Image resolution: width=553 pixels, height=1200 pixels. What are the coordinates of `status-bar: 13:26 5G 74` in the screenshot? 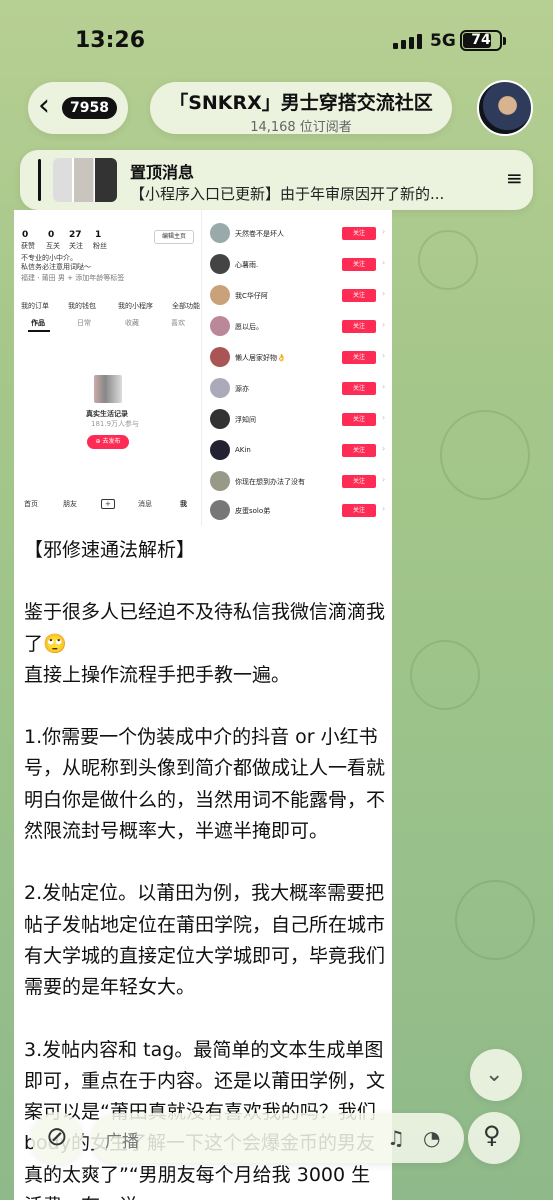 It's located at (276, 40).